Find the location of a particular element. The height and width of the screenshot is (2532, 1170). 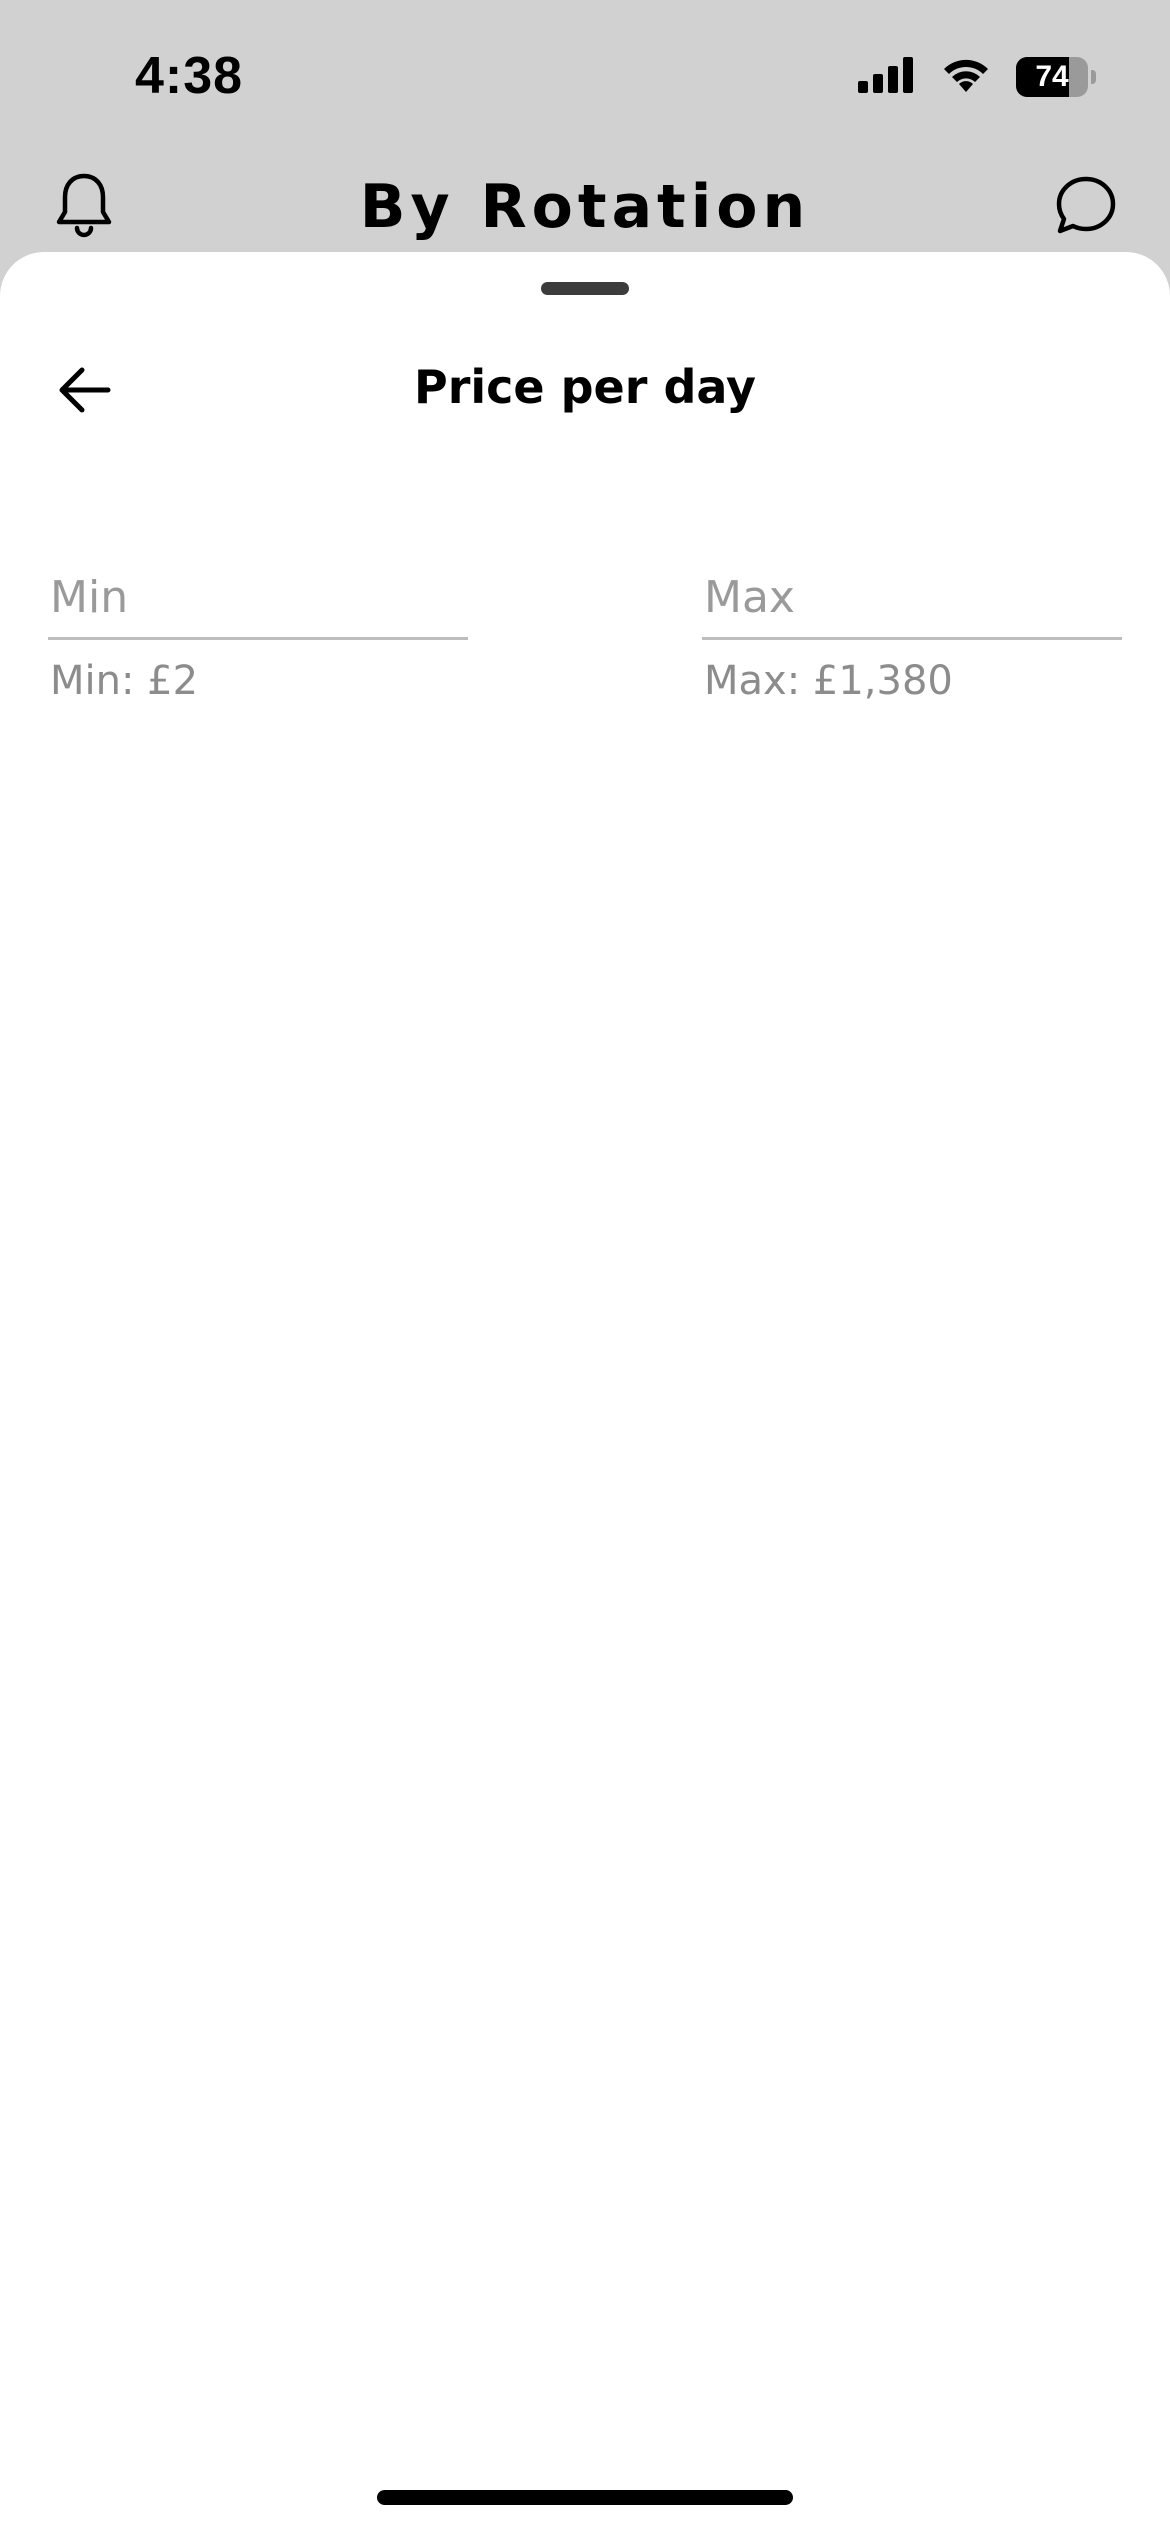

app-title: By Rotation is located at coordinates (585, 207).